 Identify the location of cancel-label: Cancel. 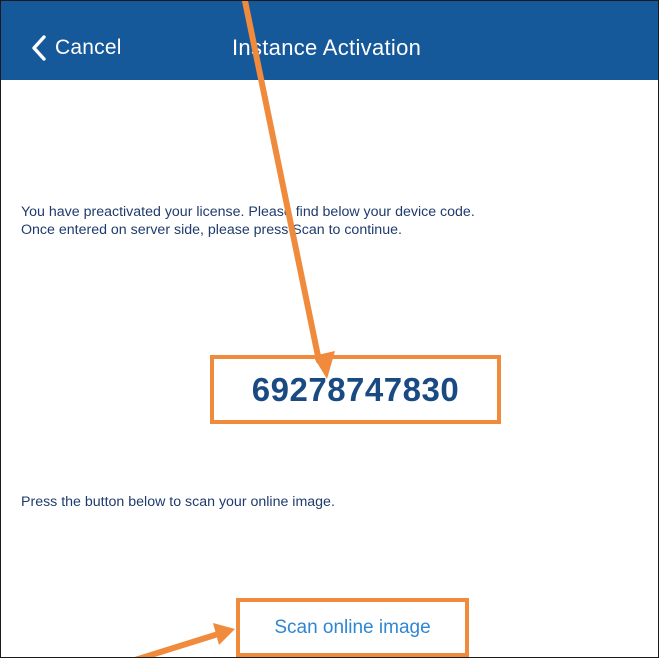
(88, 47).